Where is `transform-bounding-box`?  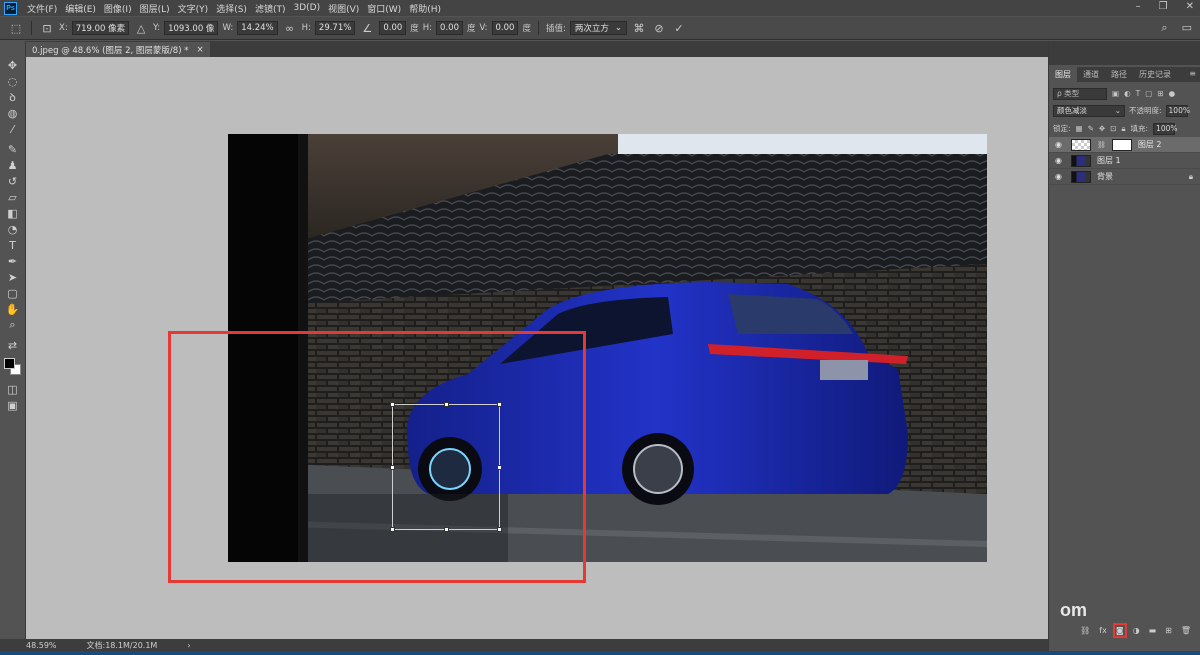
transform-bounding-box is located at coordinates (446, 467).